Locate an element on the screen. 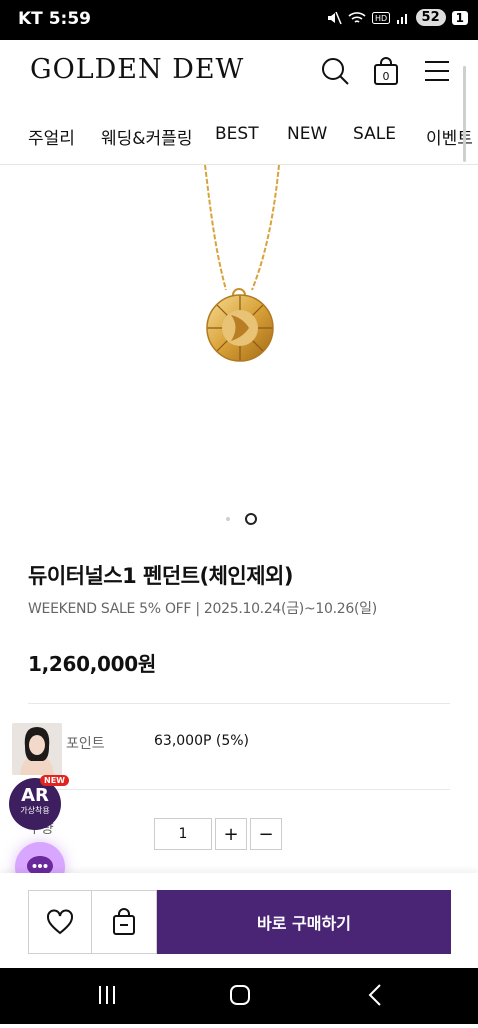  quantity-input: 1 is located at coordinates (183, 834).